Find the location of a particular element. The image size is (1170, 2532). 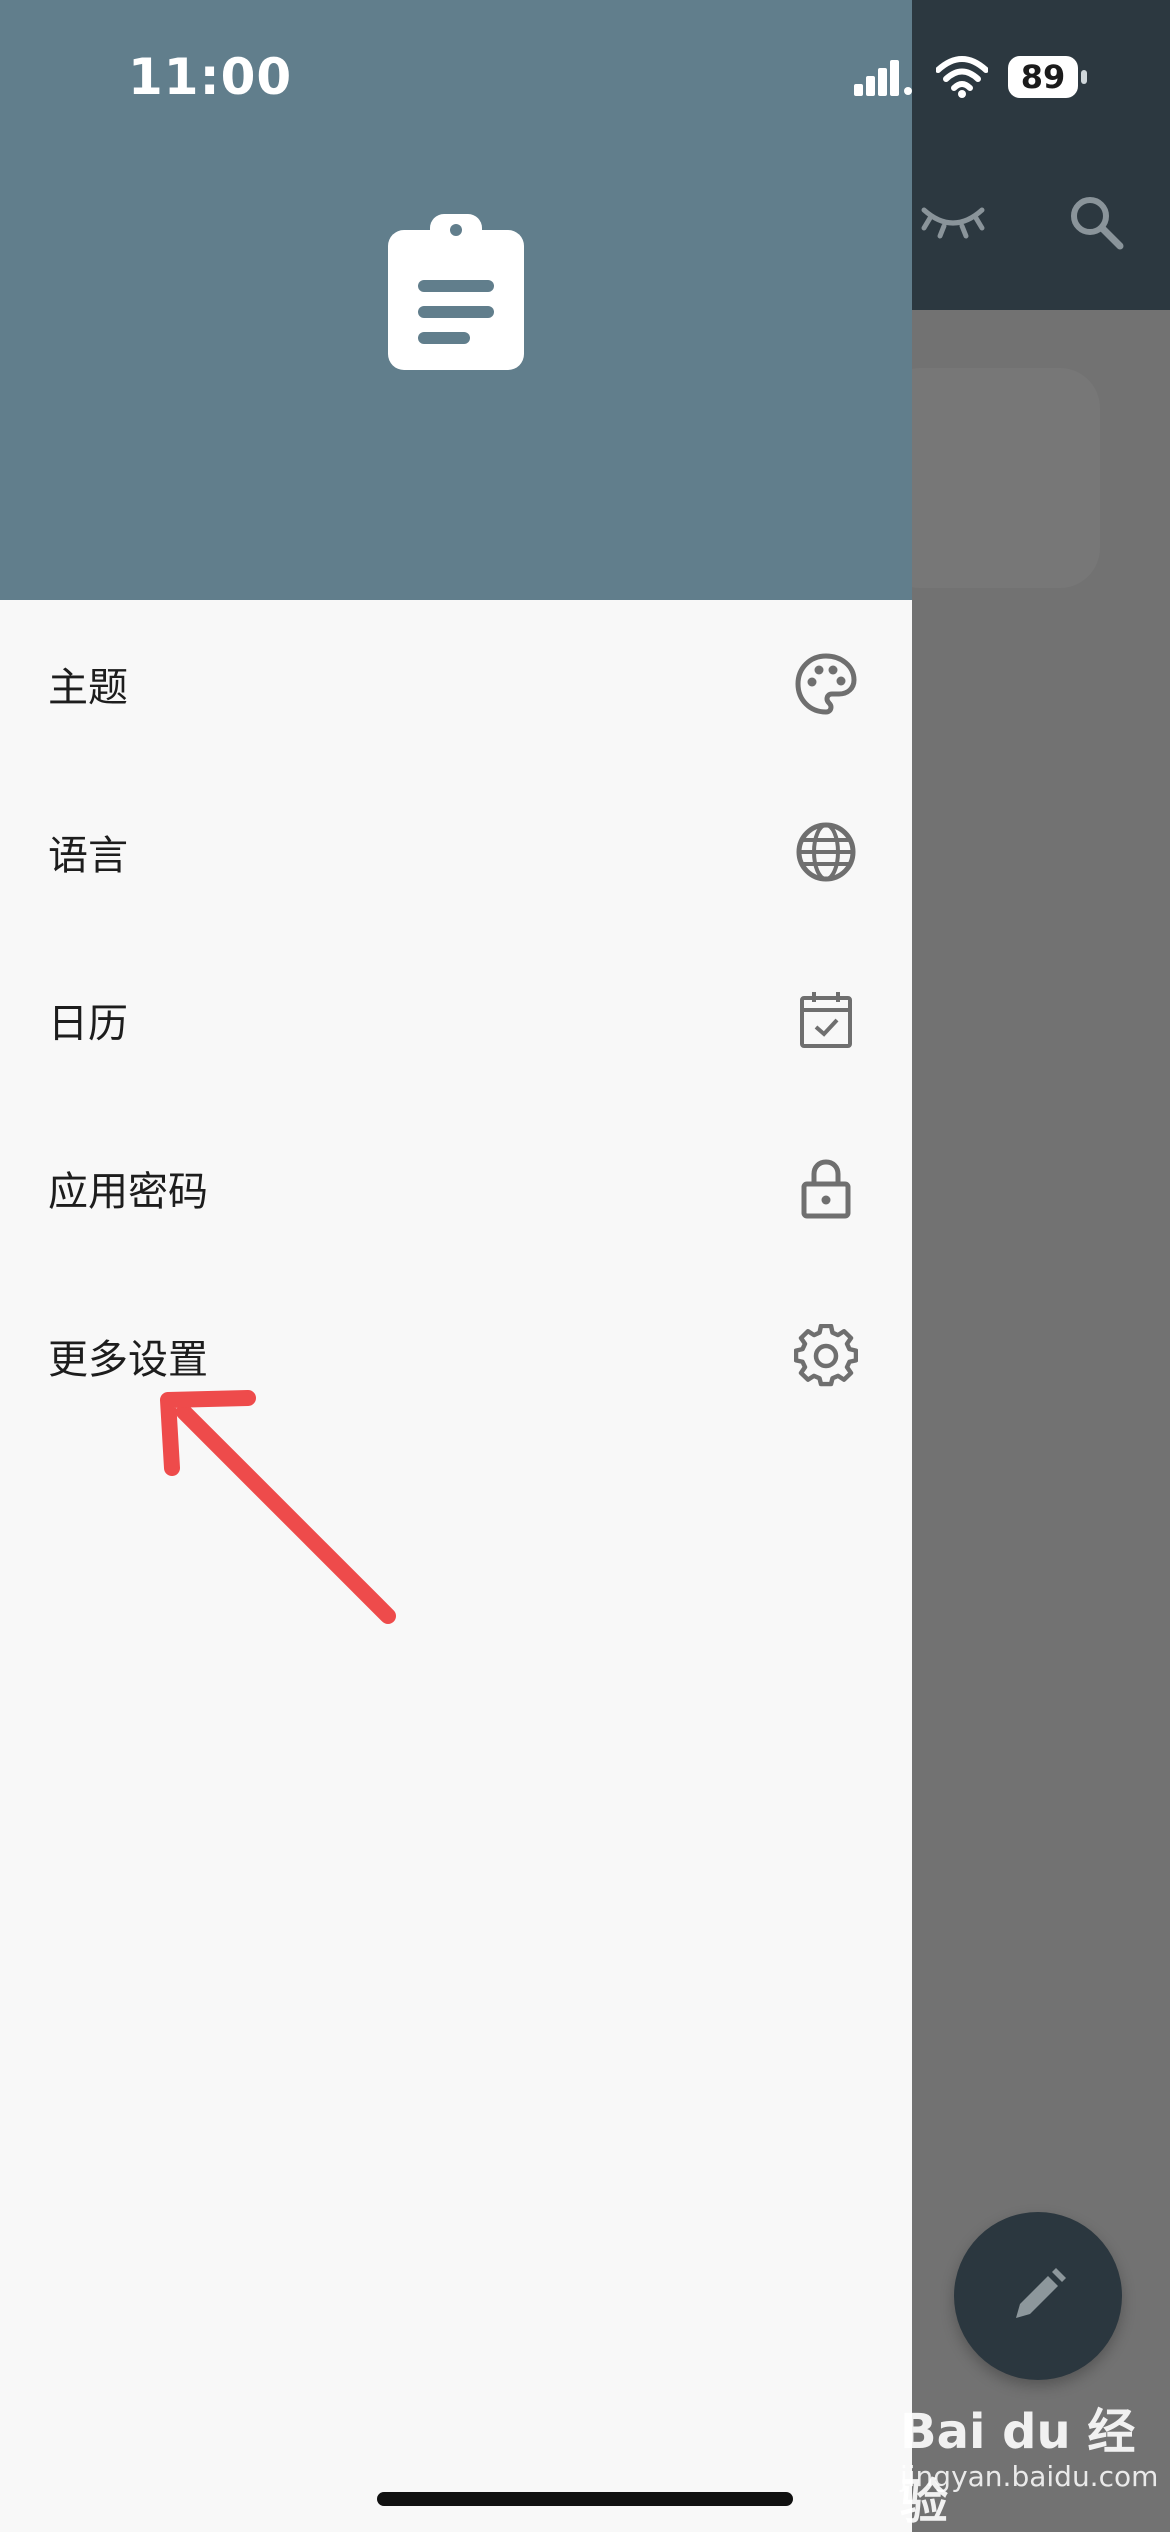

watermark-url: jingyan.baidu.com is located at coordinates (1029, 2476).